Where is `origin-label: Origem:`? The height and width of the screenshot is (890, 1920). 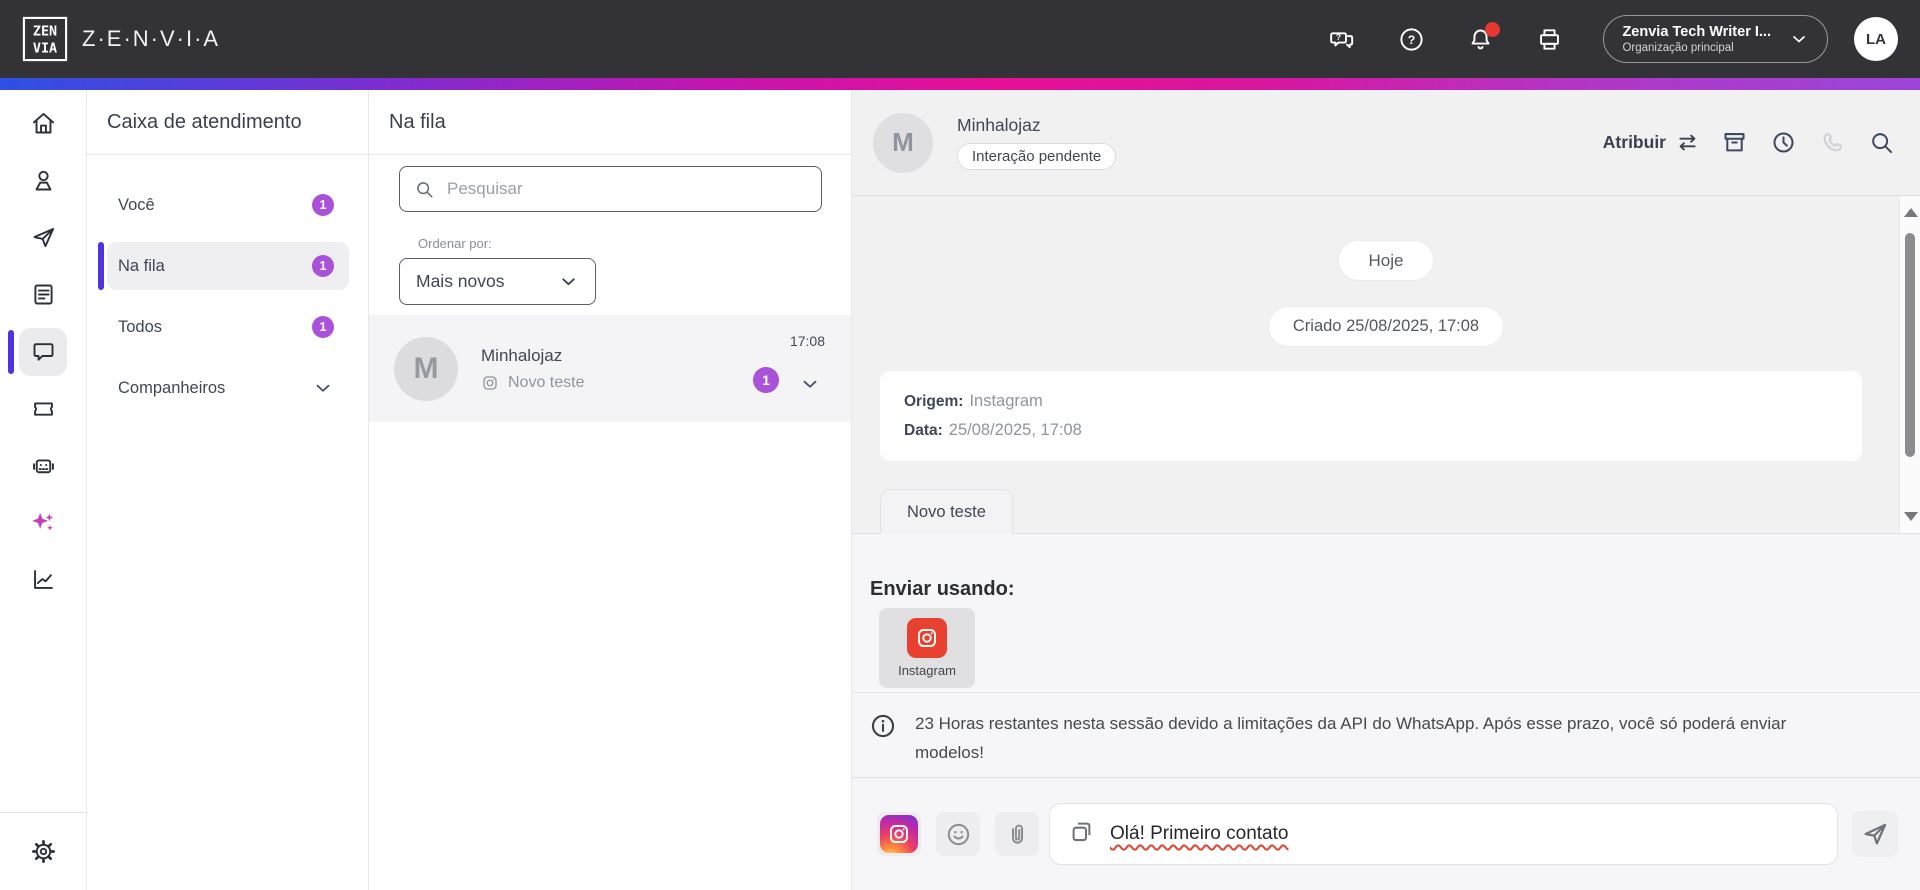
origin-label: Origem: is located at coordinates (934, 401).